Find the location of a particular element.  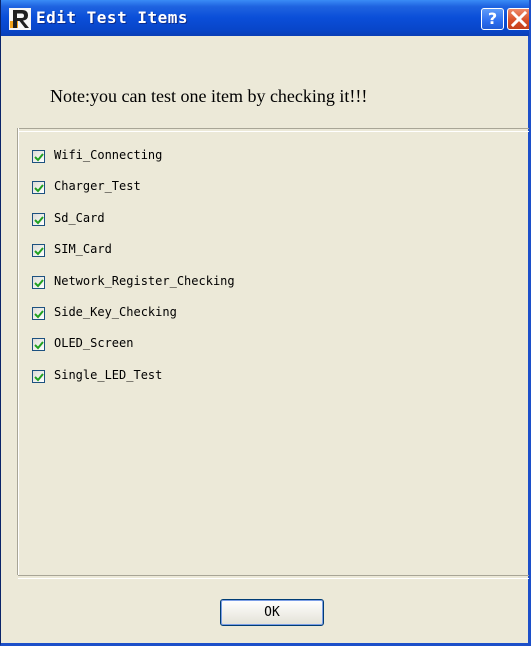

title-bar: Edit Test Items ? is located at coordinates (265, 18).